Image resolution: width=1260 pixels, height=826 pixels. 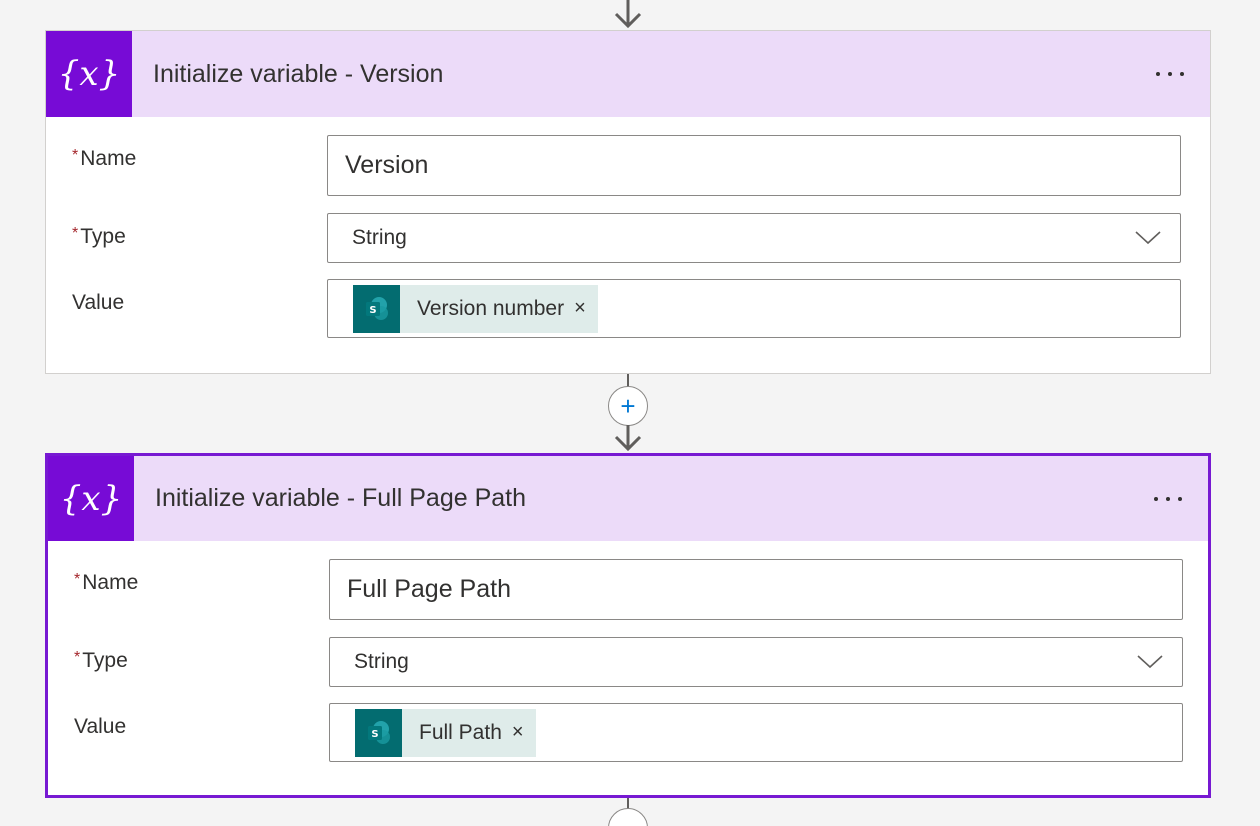 I want to click on card-title: Initialize variable - Version, so click(x=646, y=74).